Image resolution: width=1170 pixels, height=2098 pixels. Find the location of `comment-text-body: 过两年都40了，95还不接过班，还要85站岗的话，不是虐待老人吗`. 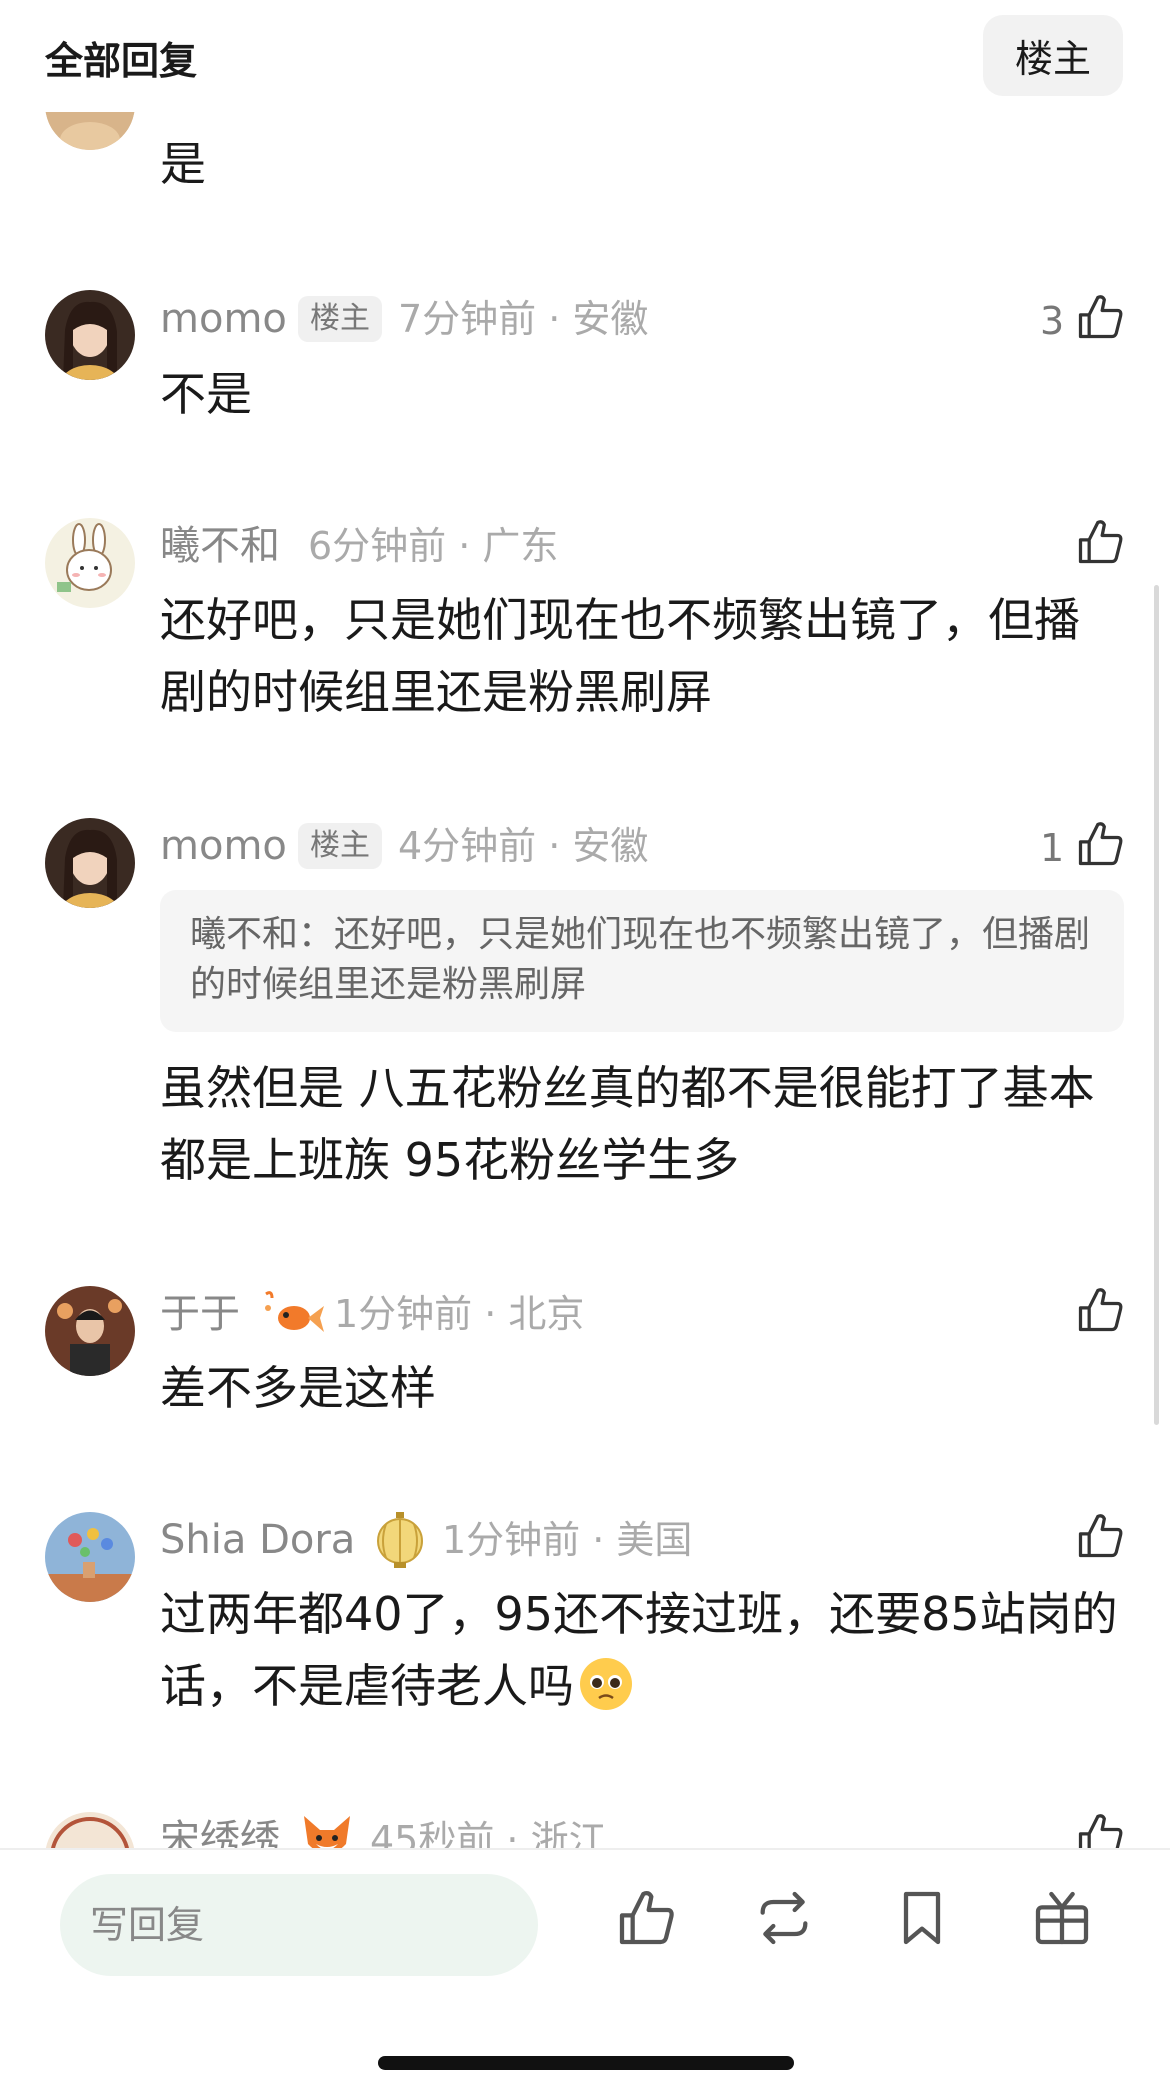

comment-text-body: 过两年都40了，95还不接过班，还要85站岗的话，不是虐待老人吗 is located at coordinates (639, 1650).